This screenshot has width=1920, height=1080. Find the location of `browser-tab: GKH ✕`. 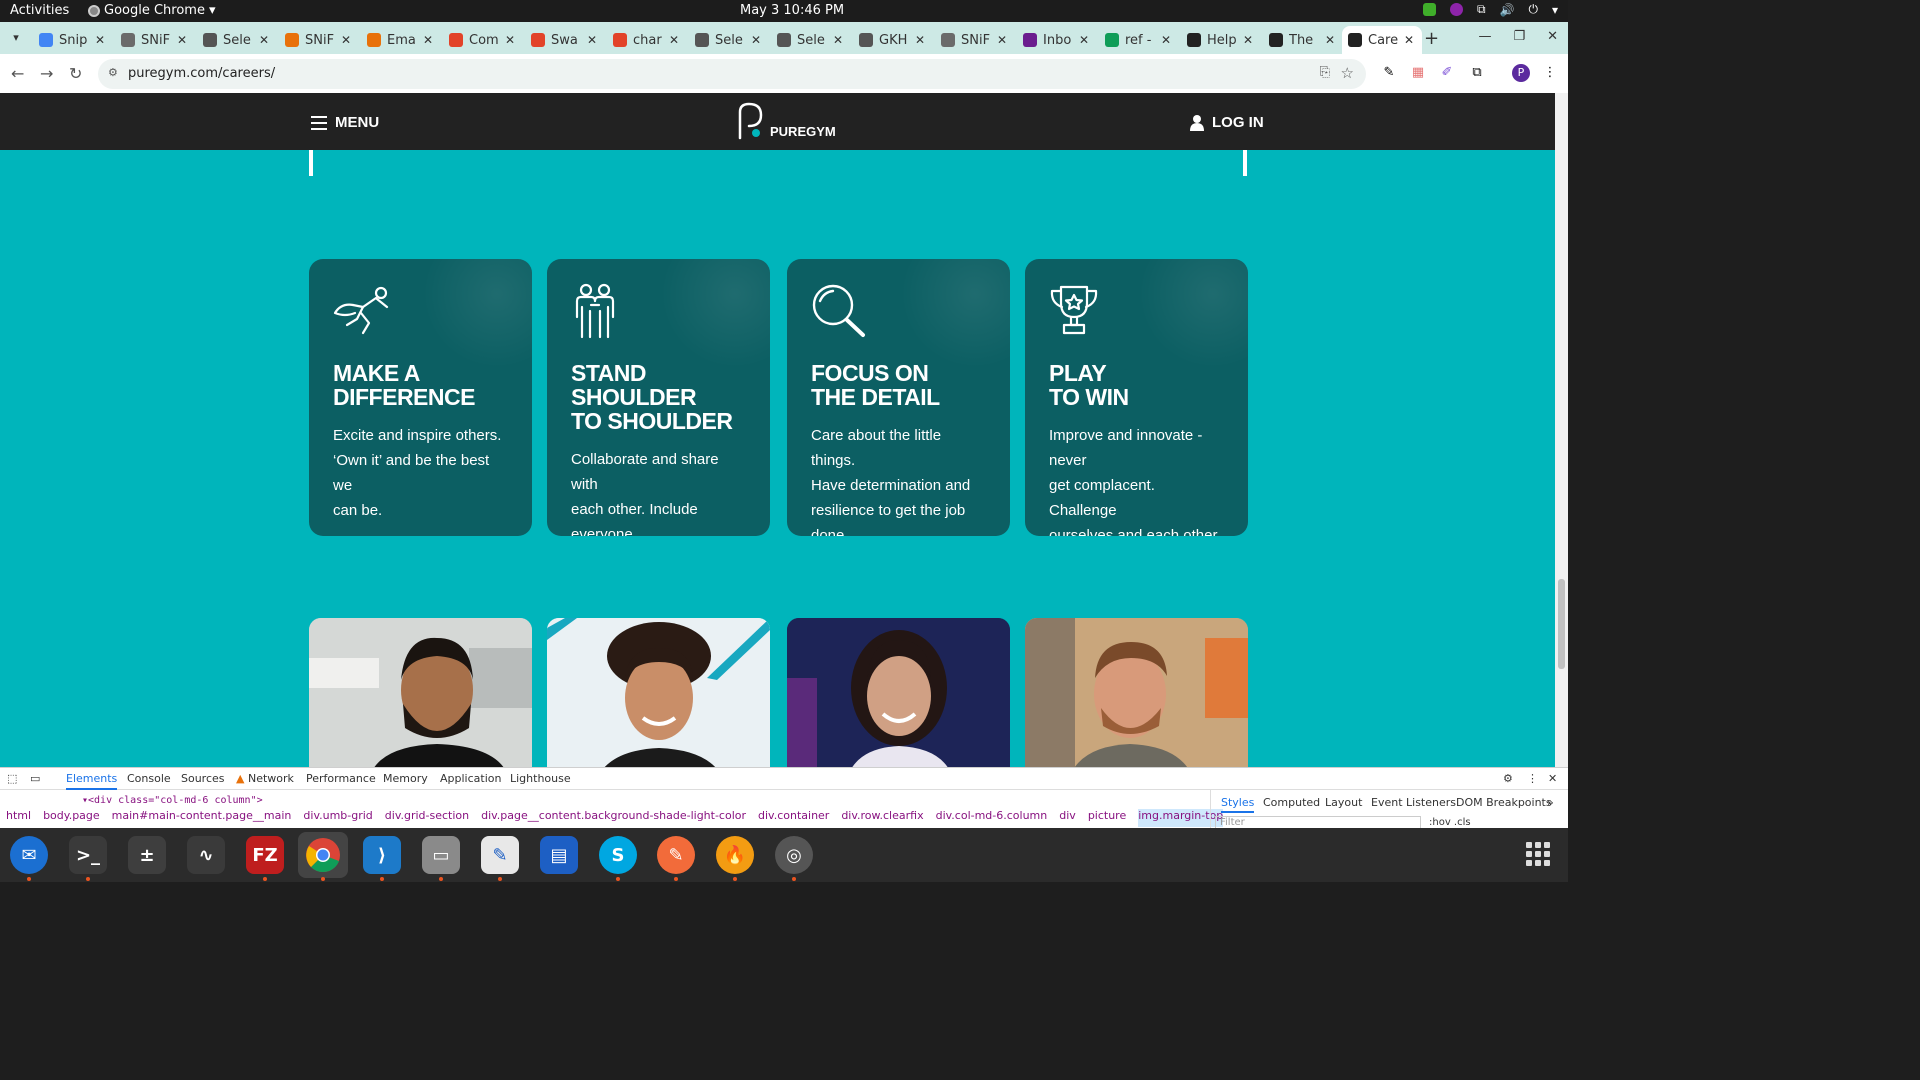

browser-tab: GKH ✕ is located at coordinates (893, 40).